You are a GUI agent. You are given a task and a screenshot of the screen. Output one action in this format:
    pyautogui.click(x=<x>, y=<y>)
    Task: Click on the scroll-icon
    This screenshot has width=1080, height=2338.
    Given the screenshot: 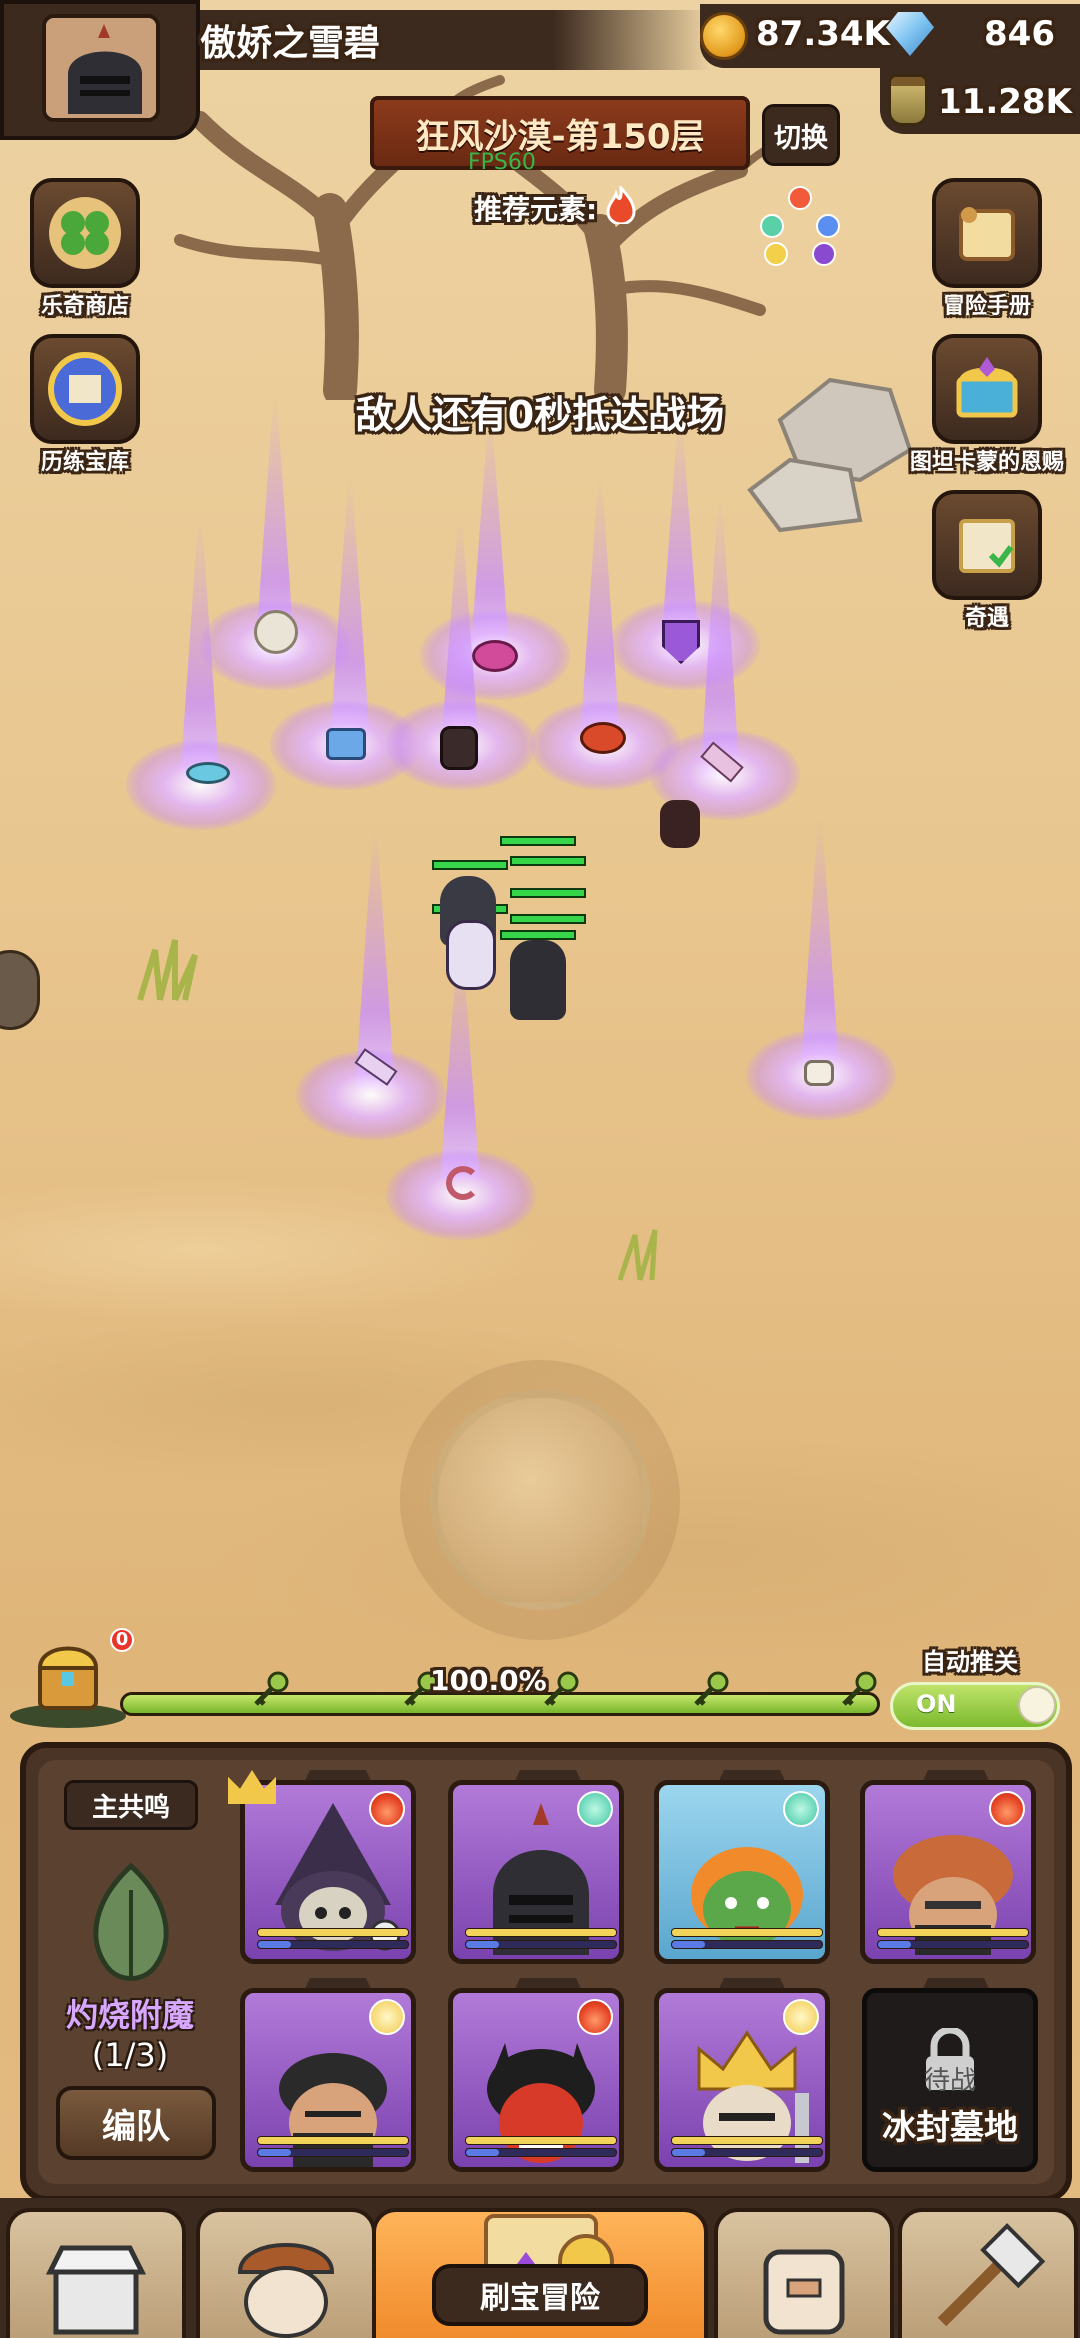 What is the action you would take?
    pyautogui.click(x=987, y=234)
    